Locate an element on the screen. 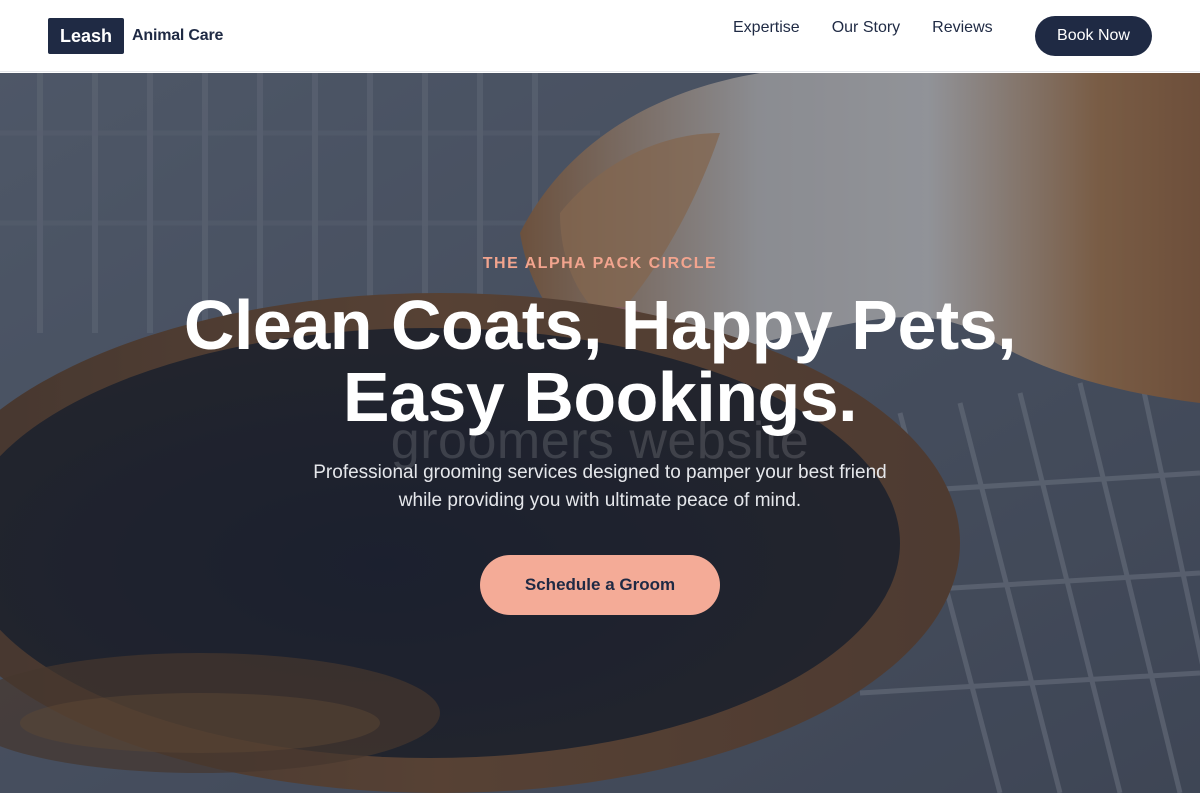 The image size is (1200, 800). nav-link-reviews: Reviews is located at coordinates (962, 28).